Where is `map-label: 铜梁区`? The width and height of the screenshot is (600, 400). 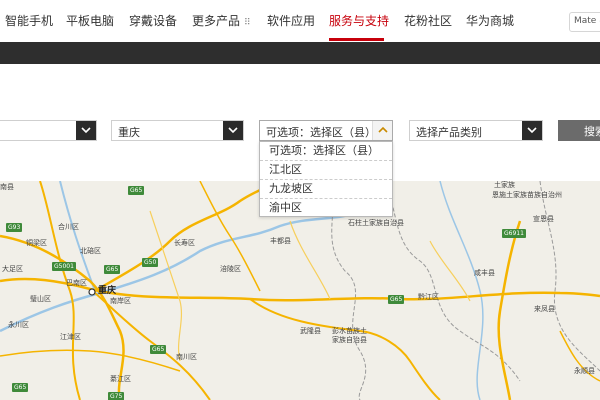 map-label: 铜梁区 is located at coordinates (36, 243).